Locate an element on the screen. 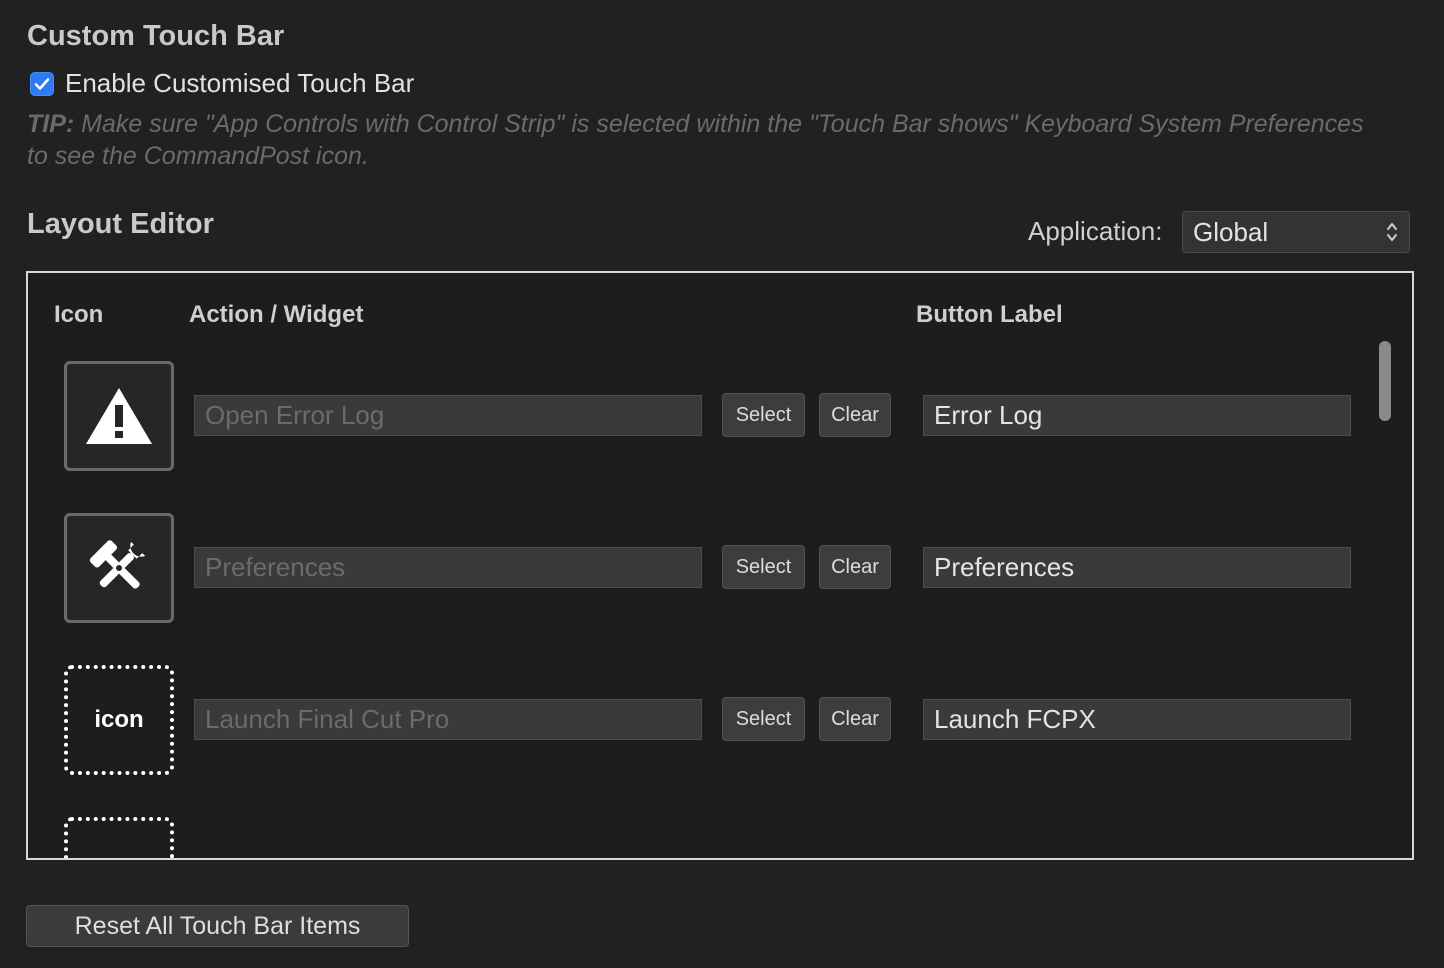 This screenshot has height=968, width=1444. warning-icon is located at coordinates (119, 416).